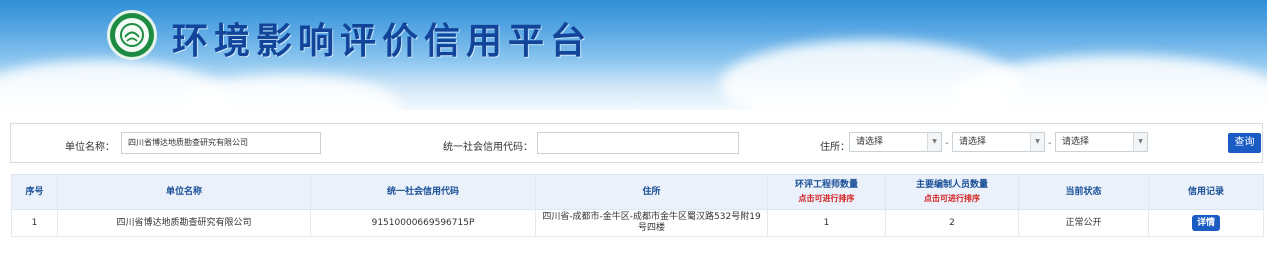  What do you see at coordinates (488, 147) in the screenshot?
I see `credit-code-label: 统一社会信用代码：` at bounding box center [488, 147].